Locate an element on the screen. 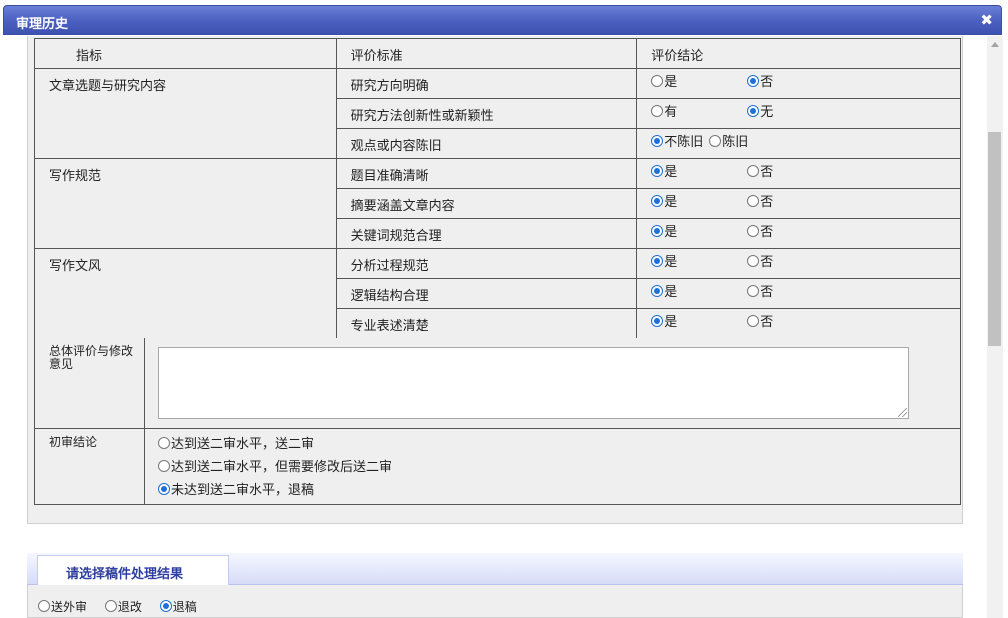  header-criterion: 评价标准 is located at coordinates (486, 53).